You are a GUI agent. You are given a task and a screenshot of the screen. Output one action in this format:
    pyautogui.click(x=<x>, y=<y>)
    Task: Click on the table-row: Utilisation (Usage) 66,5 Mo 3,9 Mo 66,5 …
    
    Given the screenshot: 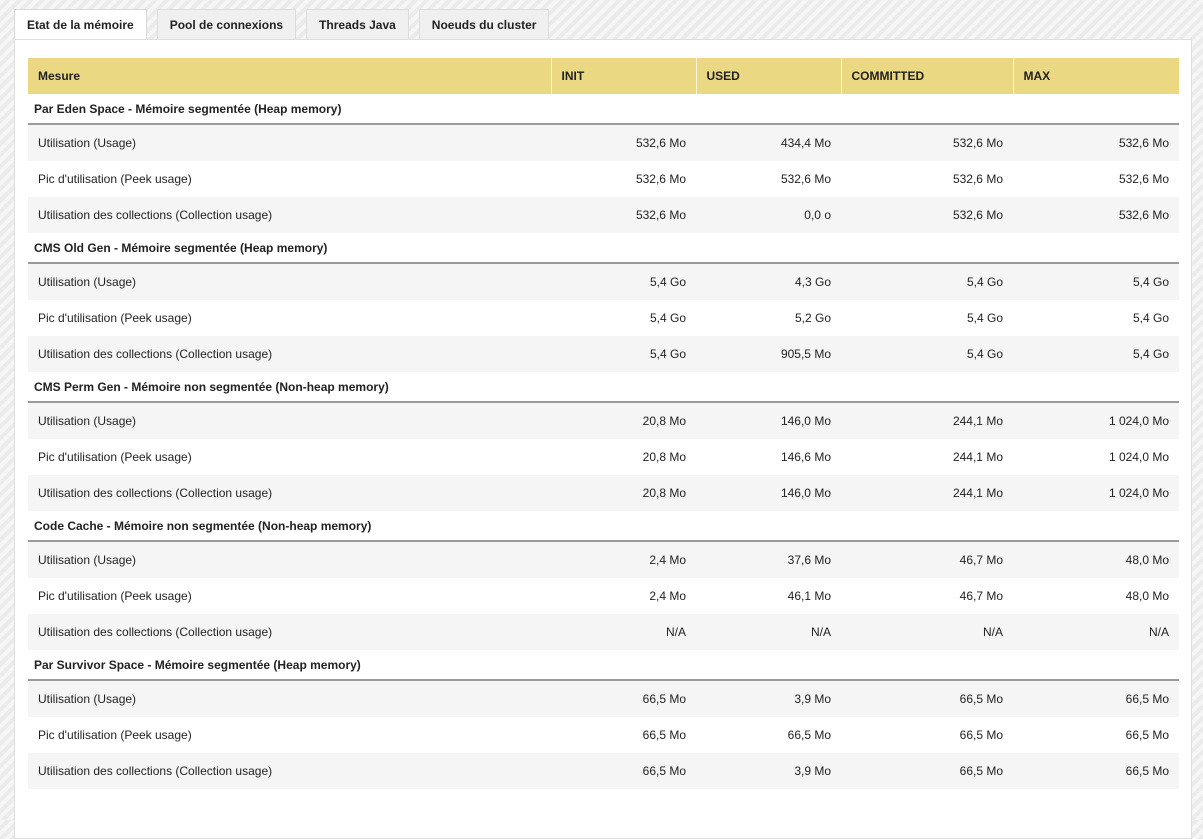 What is the action you would take?
    pyautogui.click(x=603, y=698)
    